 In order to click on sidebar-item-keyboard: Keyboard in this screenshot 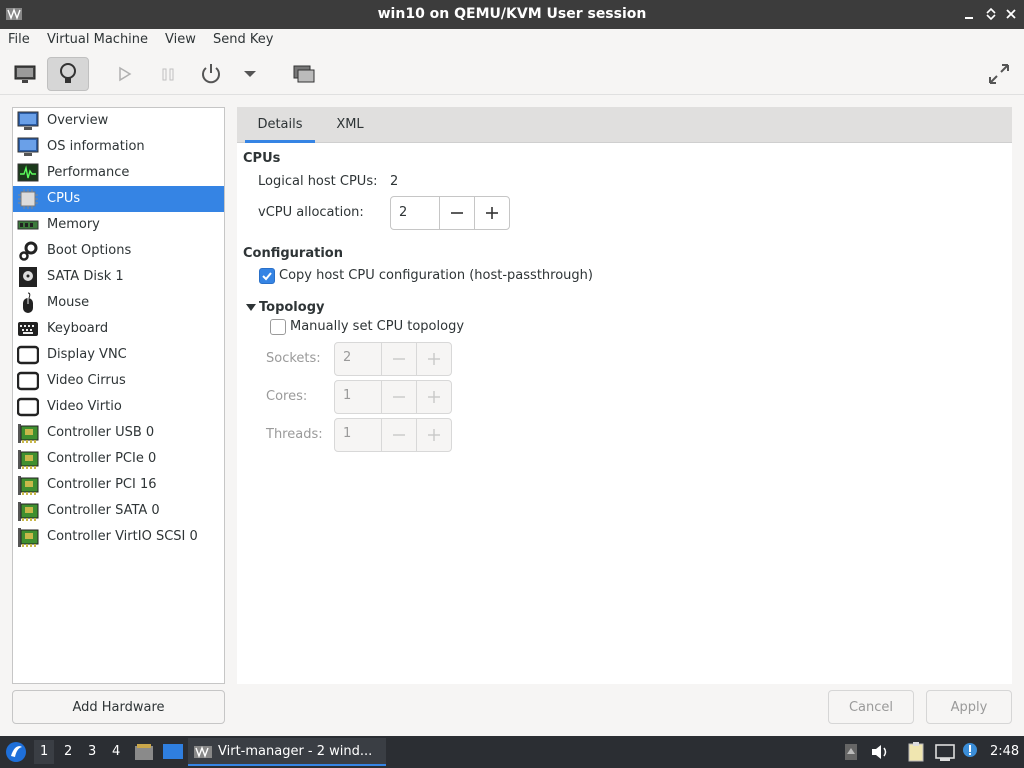, I will do `click(118, 329)`.